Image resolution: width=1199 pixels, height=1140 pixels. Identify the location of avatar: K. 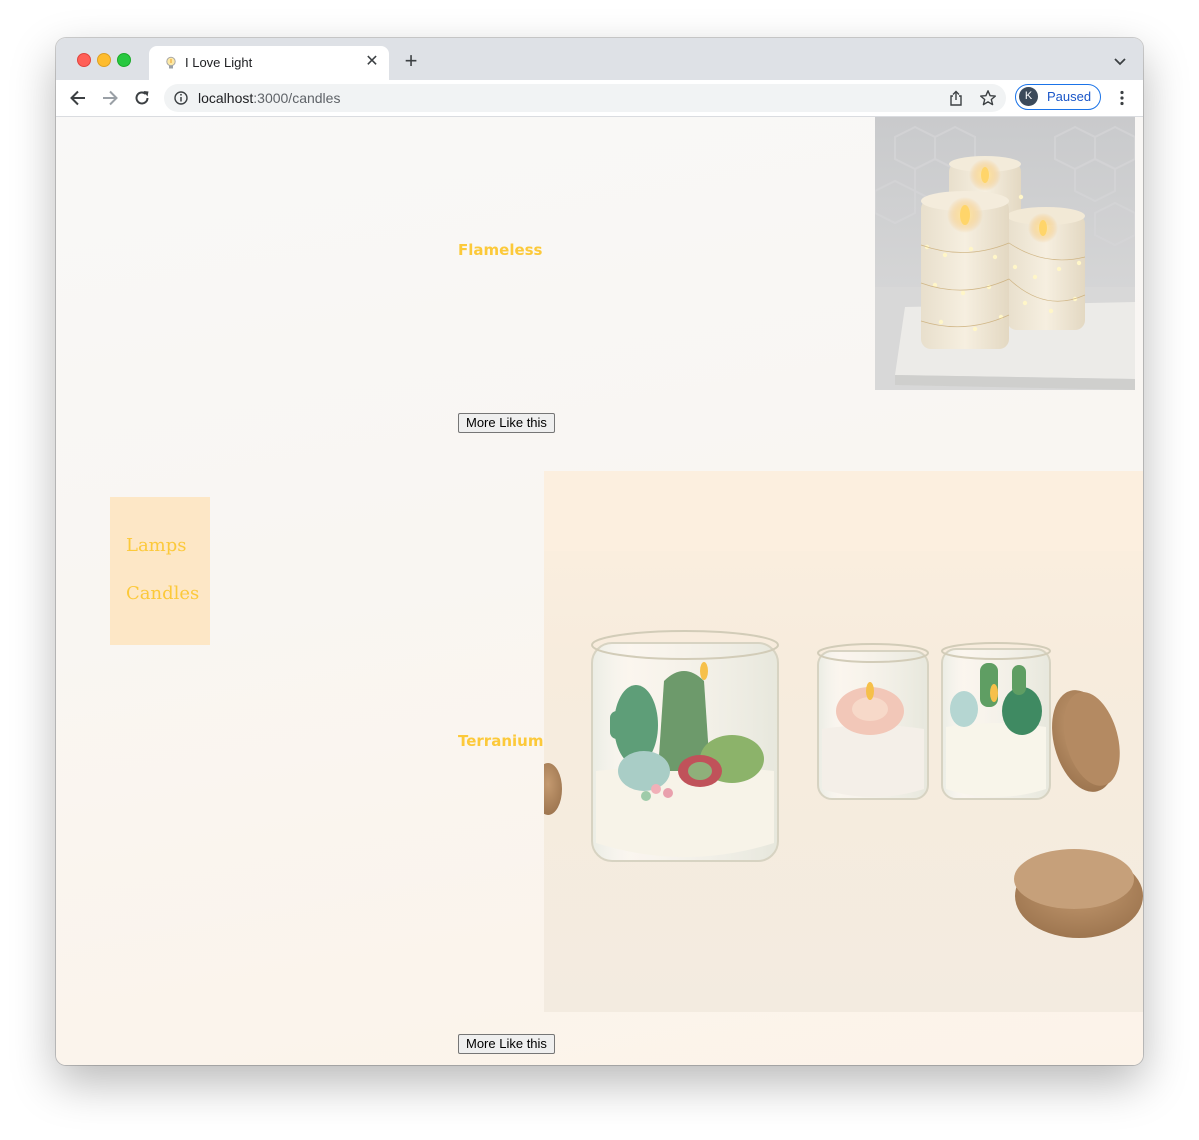
(1028, 96).